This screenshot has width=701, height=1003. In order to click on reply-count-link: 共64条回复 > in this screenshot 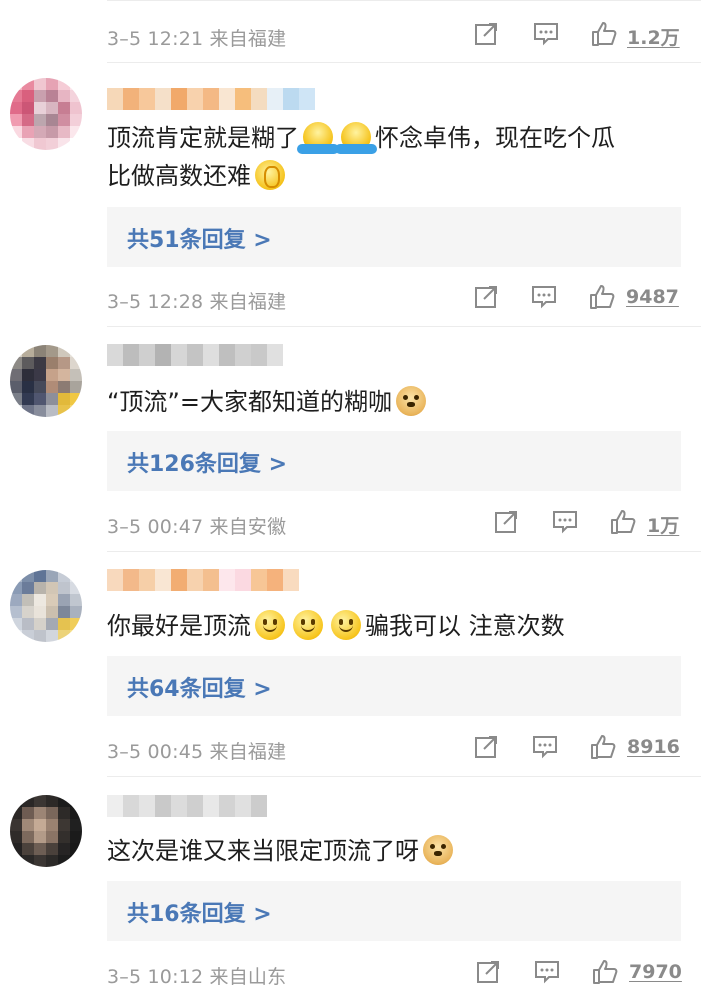, I will do `click(199, 687)`.